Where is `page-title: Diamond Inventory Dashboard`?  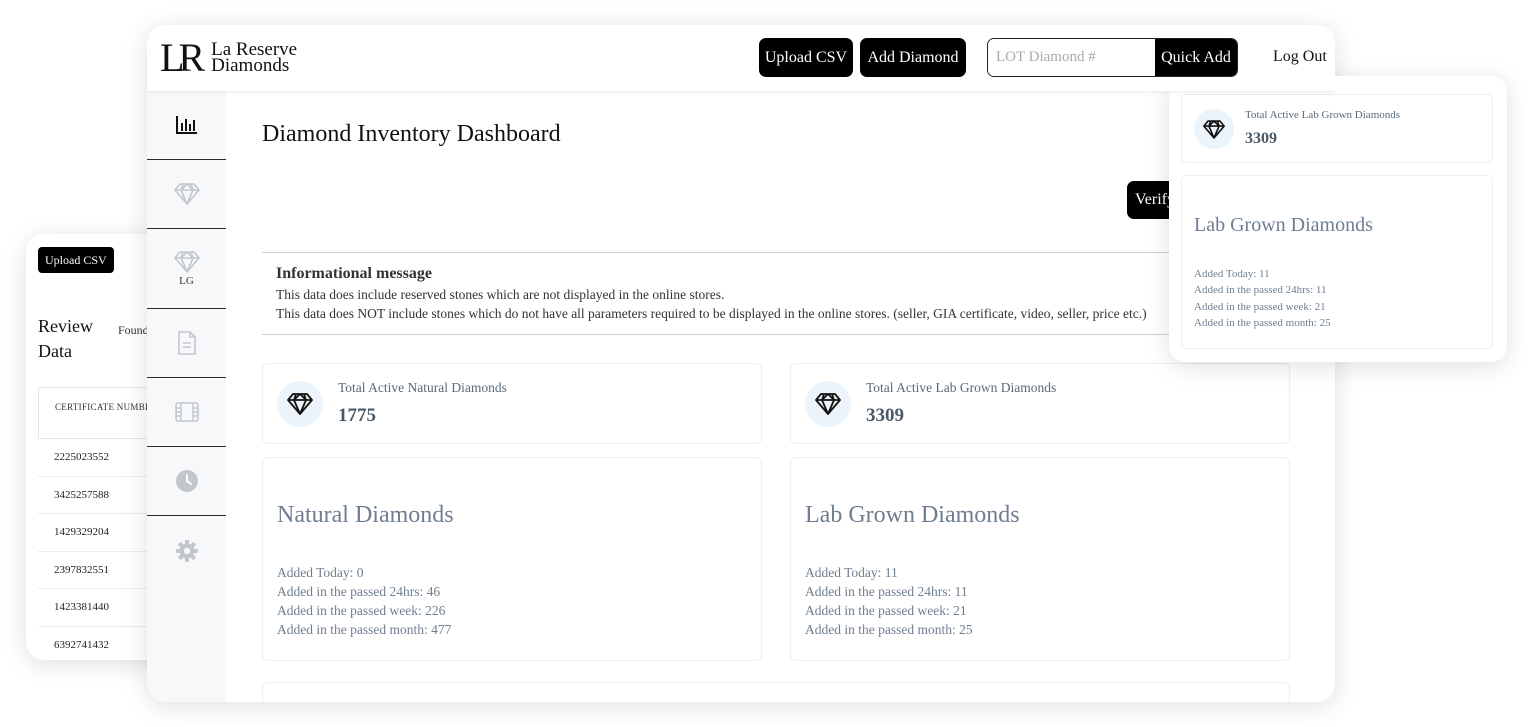 page-title: Diamond Inventory Dashboard is located at coordinates (411, 134).